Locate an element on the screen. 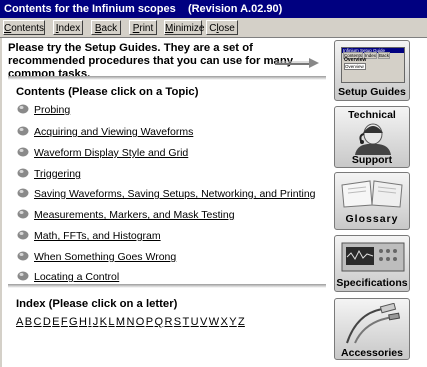 This screenshot has height=367, width=427. index-letter-a: A is located at coordinates (20, 322).